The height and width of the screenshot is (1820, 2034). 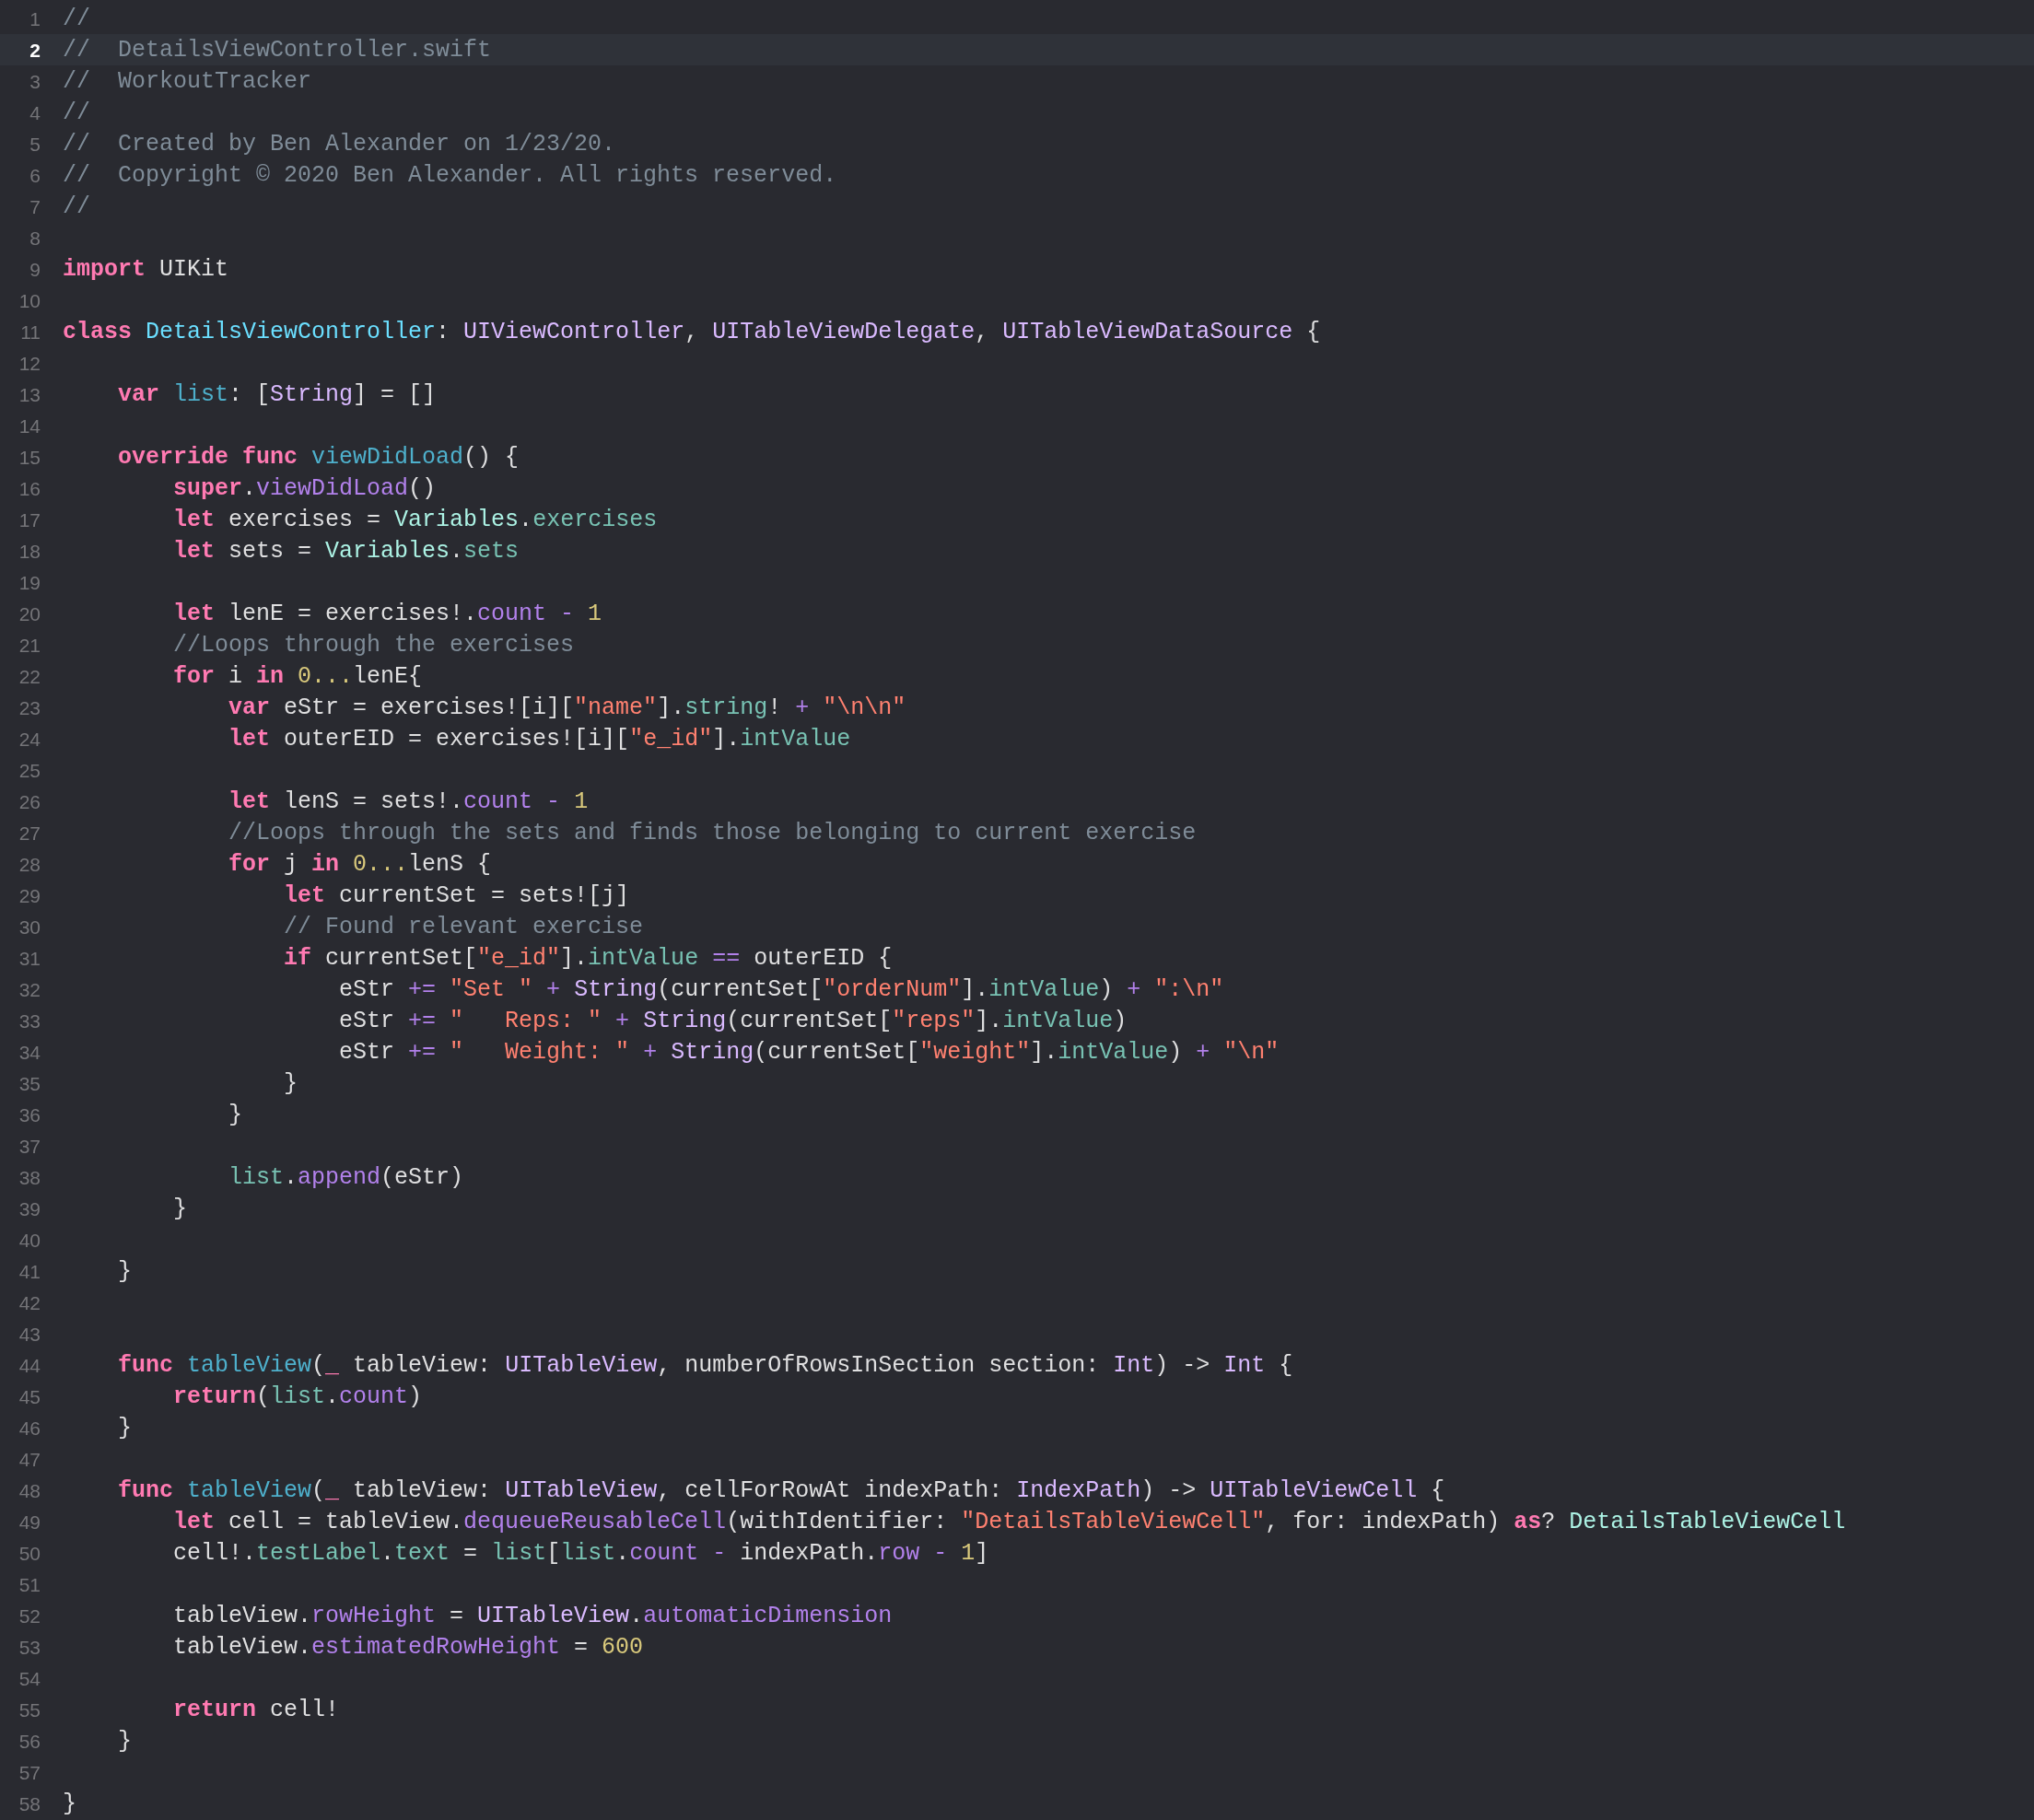 I want to click on code-line: override func viewDidLoad() {, so click(x=318, y=457).